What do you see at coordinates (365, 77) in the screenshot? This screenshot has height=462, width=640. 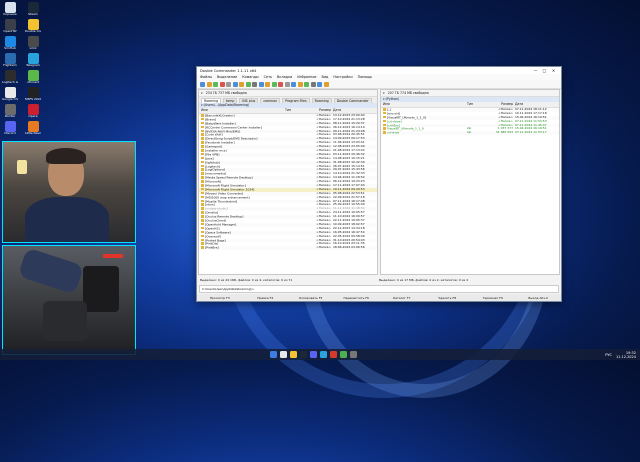 I see `menu-item: Помощь` at bounding box center [365, 77].